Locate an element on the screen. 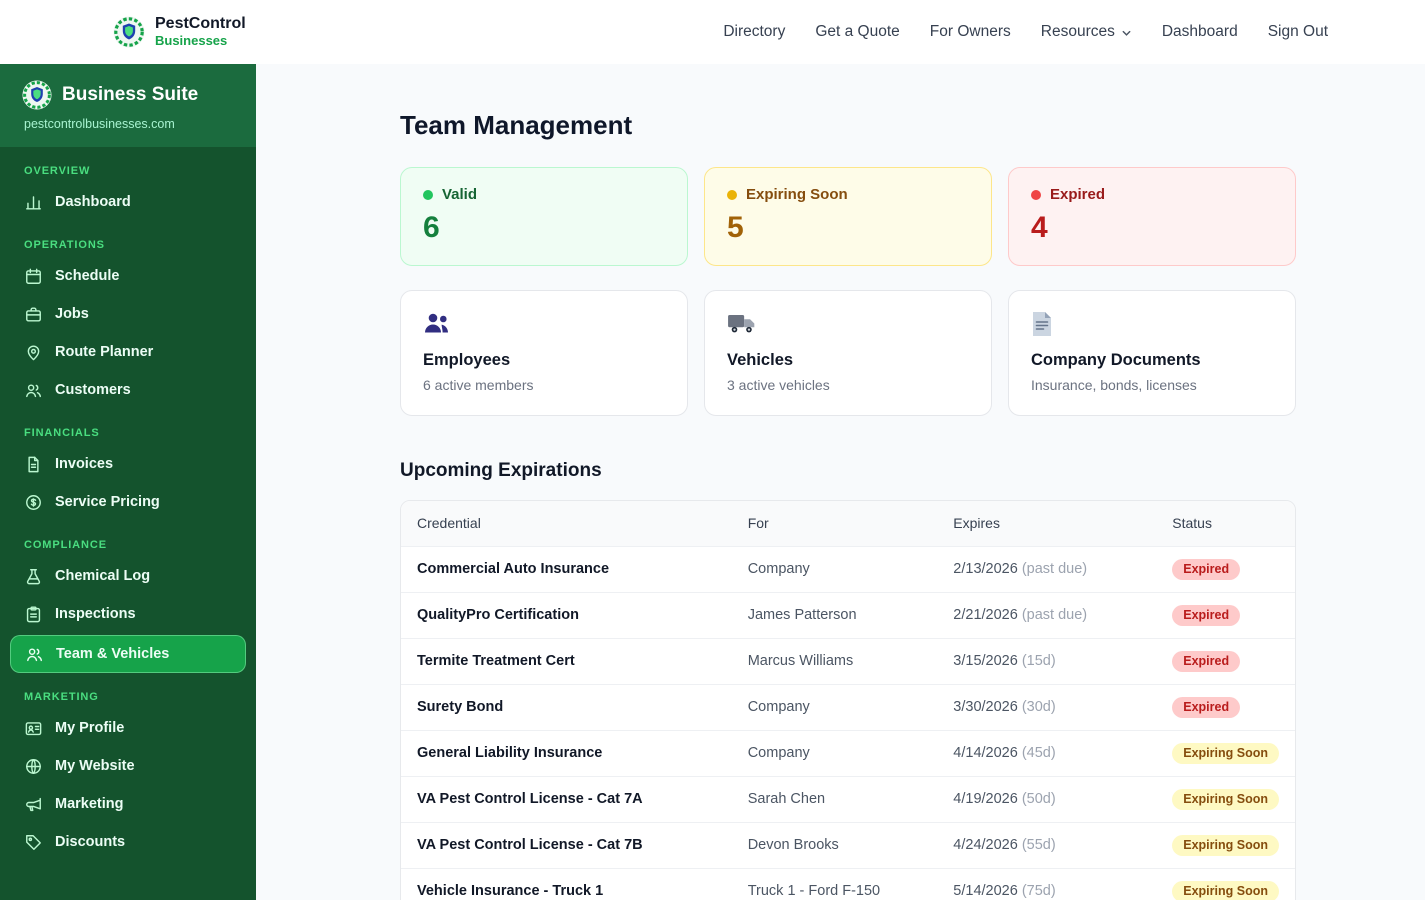 The image size is (1425, 900). nav-dashboard: Dashboard is located at coordinates (1200, 32).